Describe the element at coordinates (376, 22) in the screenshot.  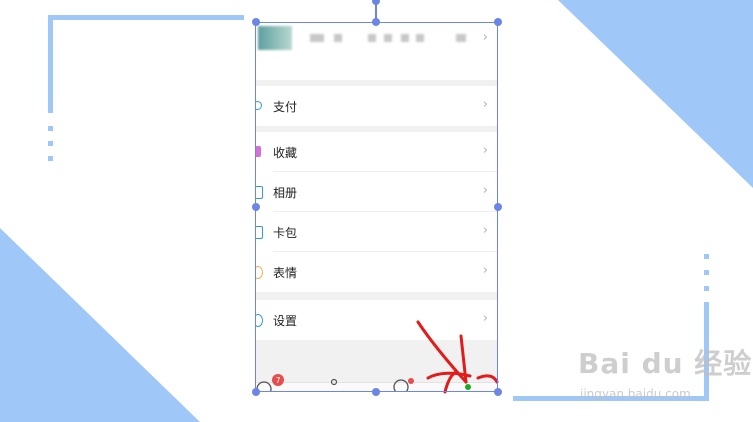
I see `resize-handle-top` at that location.